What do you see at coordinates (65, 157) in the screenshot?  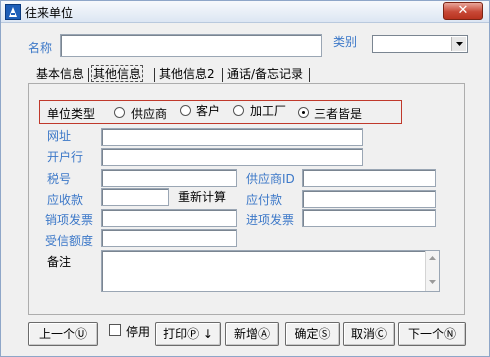 I see `bank-label: 开户行` at bounding box center [65, 157].